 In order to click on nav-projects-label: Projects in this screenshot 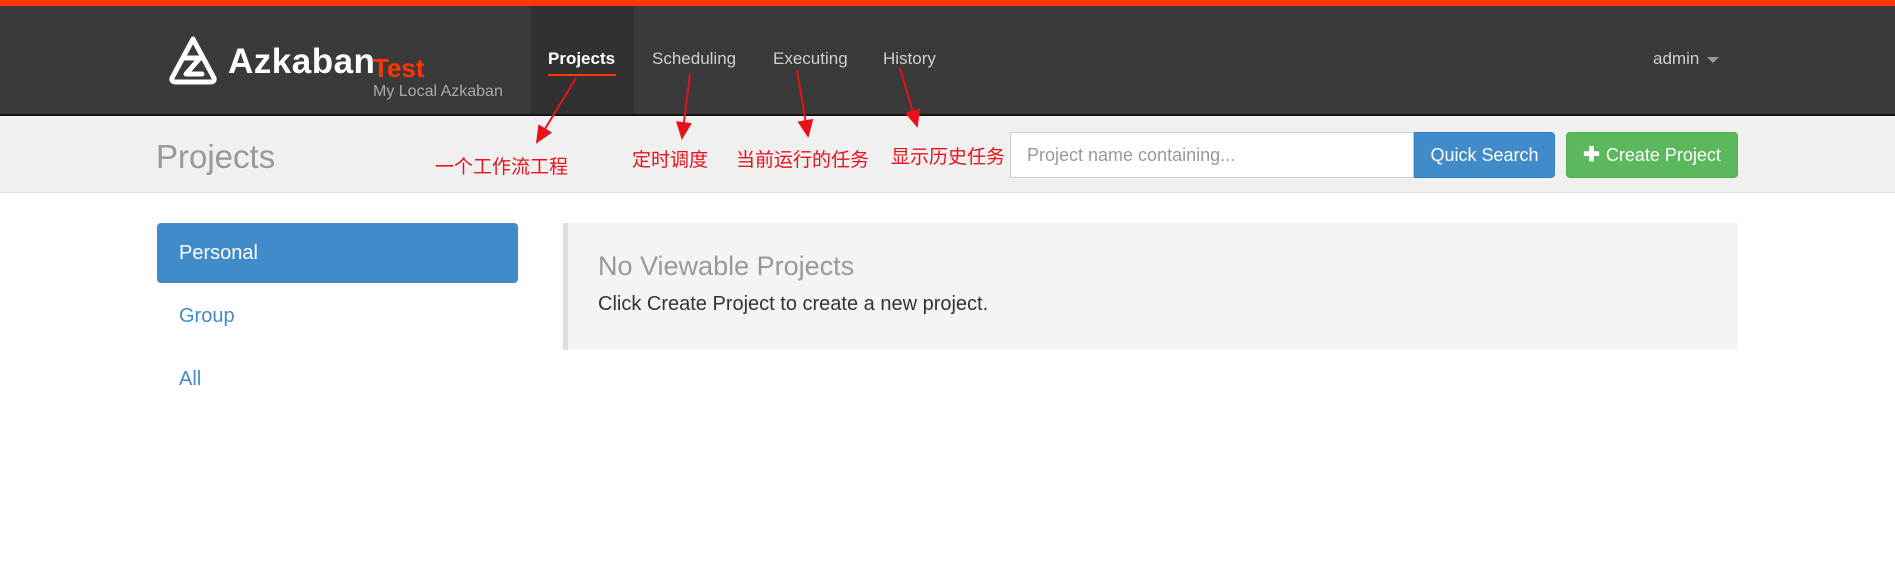, I will do `click(582, 58)`.